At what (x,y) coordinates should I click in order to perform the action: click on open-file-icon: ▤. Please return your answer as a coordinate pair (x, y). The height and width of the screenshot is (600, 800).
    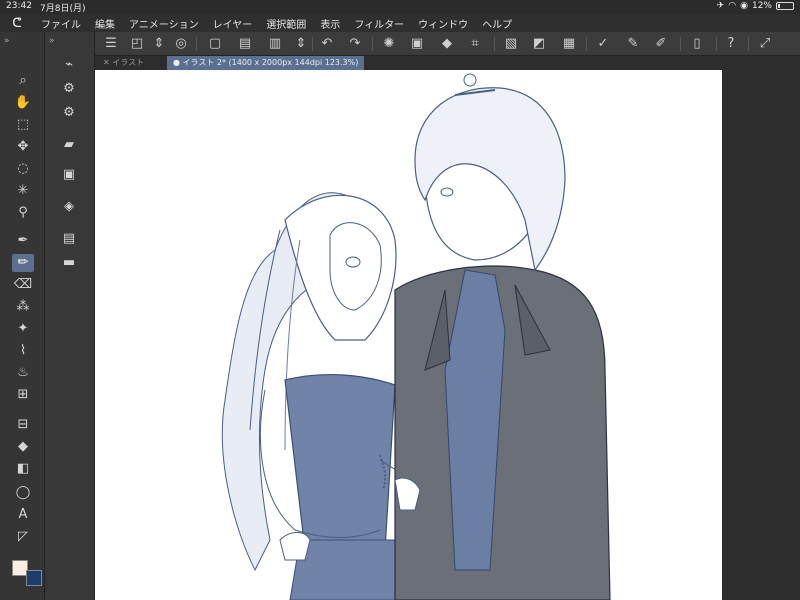
    Looking at the image, I should click on (245, 44).